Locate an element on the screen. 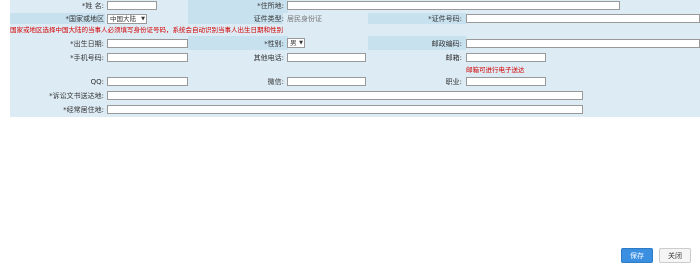 Image resolution: width=700 pixels, height=267 pixels. wechat-label: 微信: is located at coordinates (275, 82).